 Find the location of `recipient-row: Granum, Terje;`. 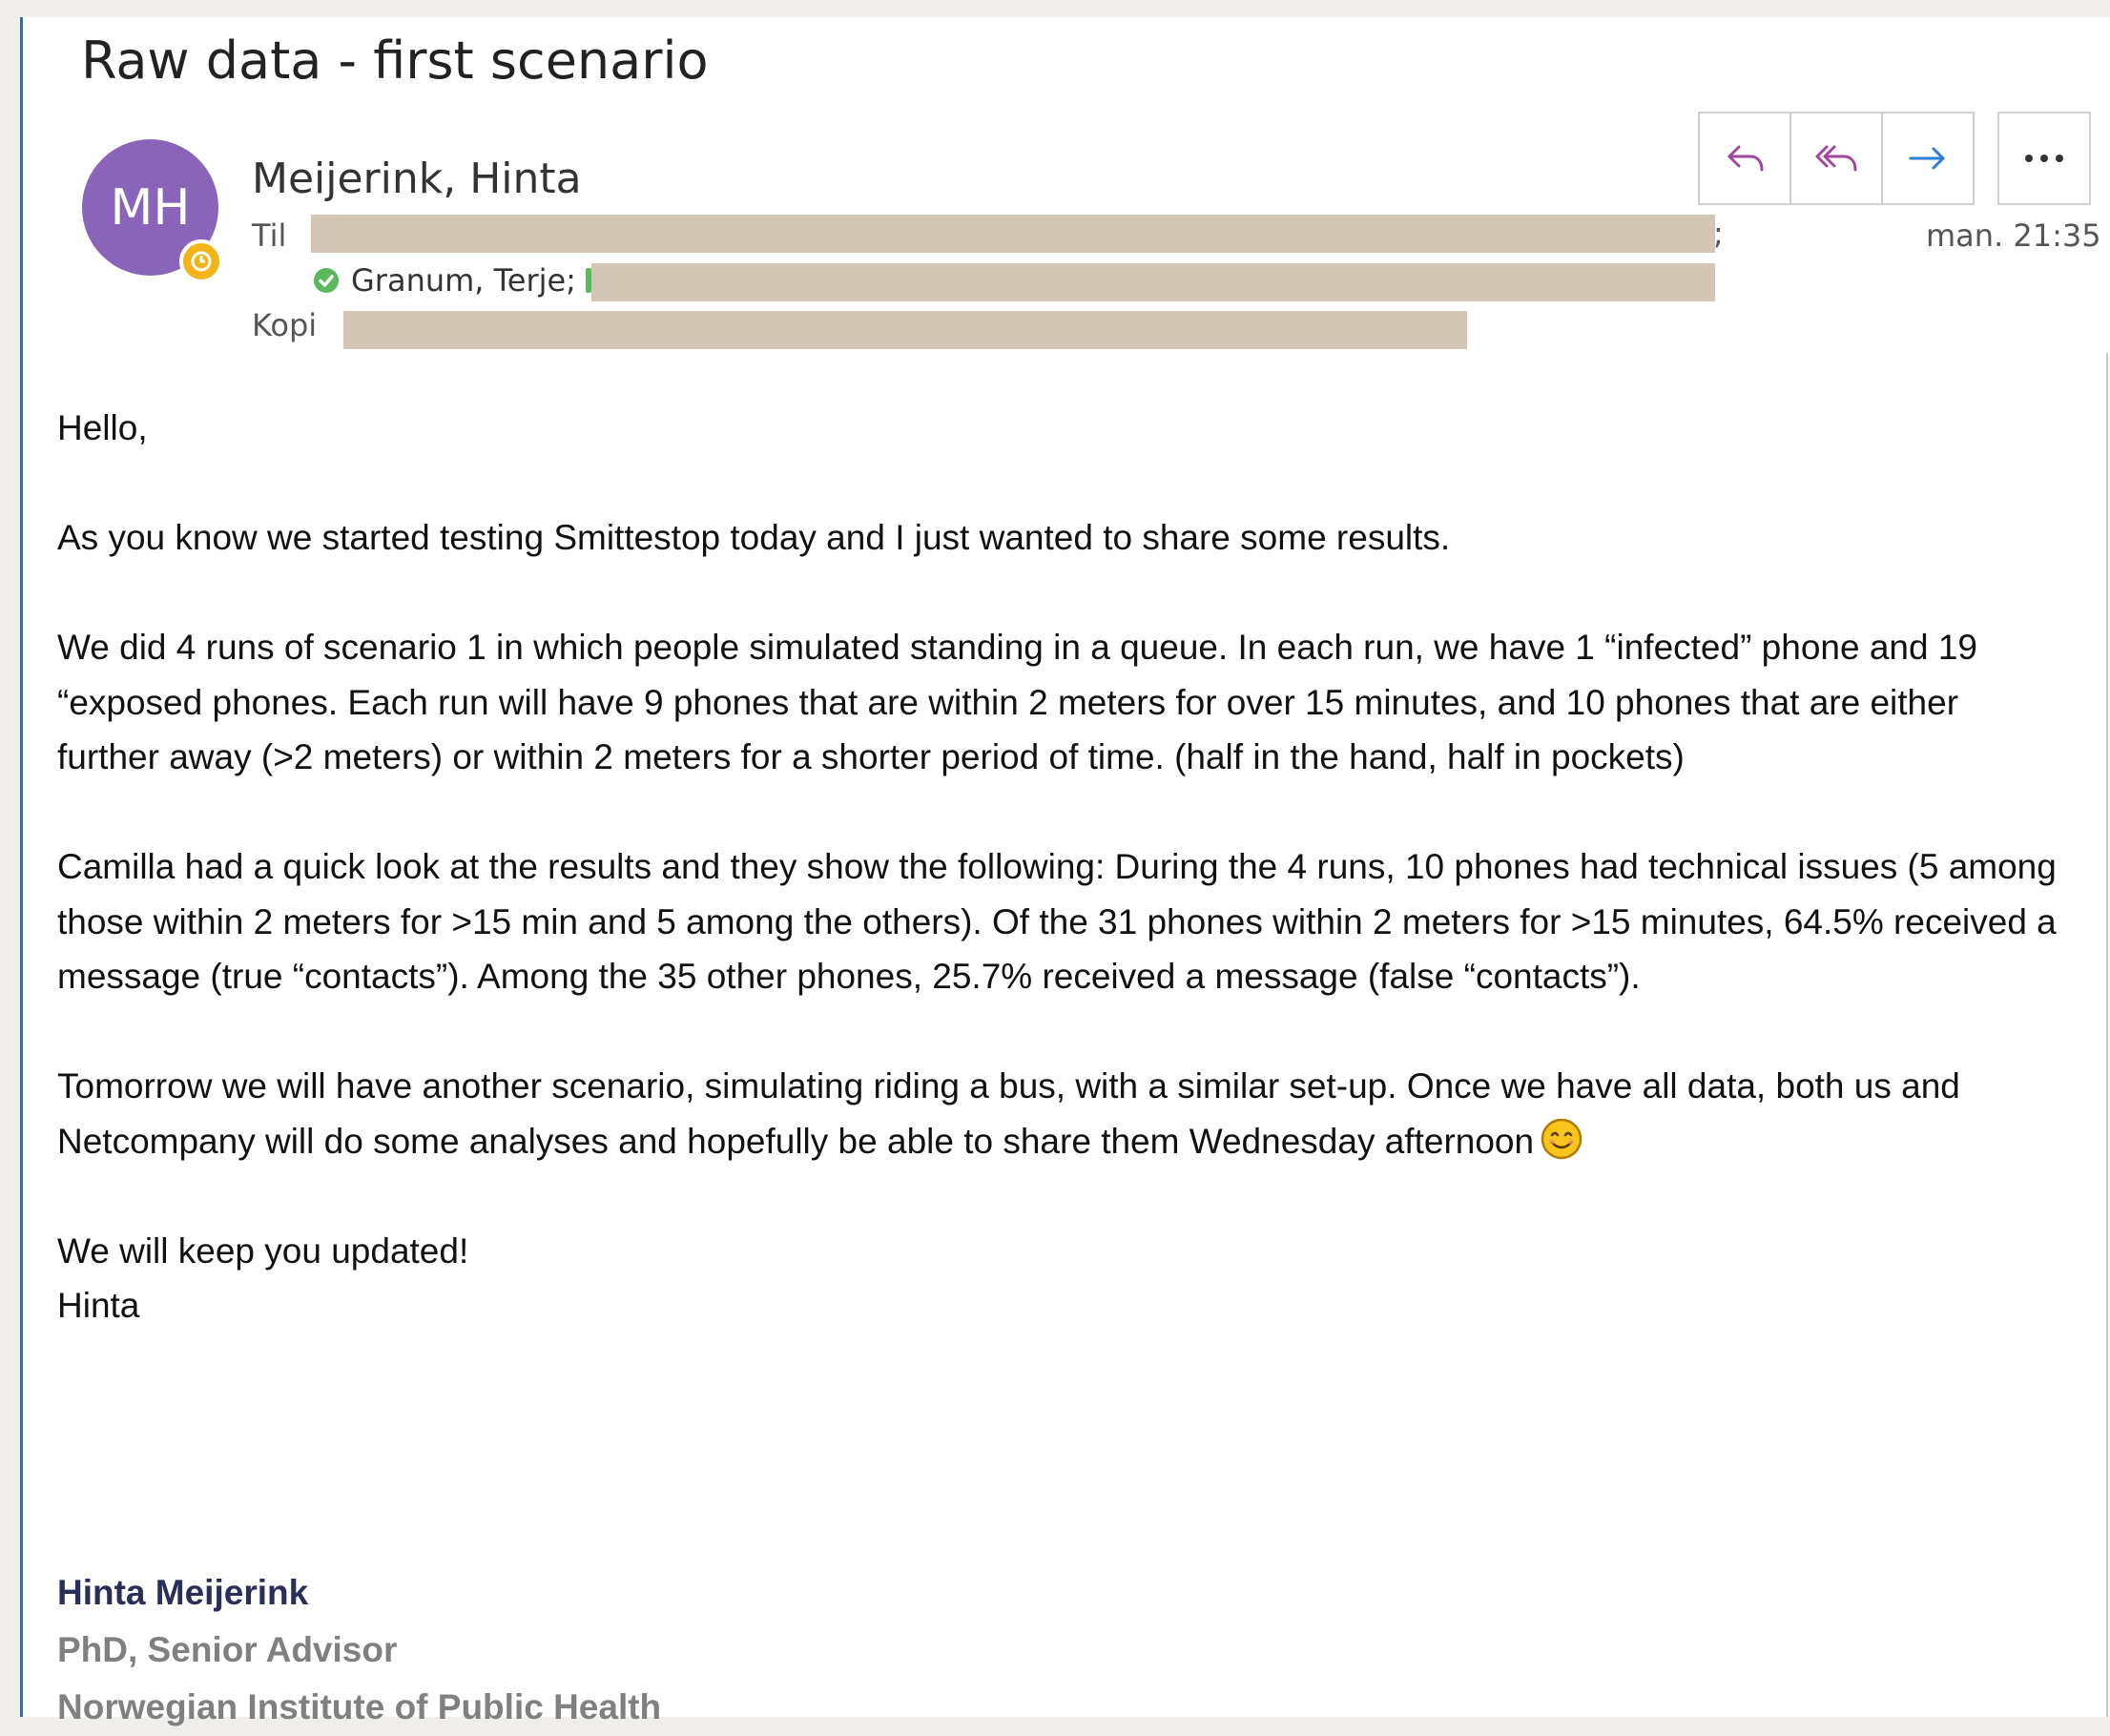

recipient-row: Granum, Terje; is located at coordinates (452, 280).